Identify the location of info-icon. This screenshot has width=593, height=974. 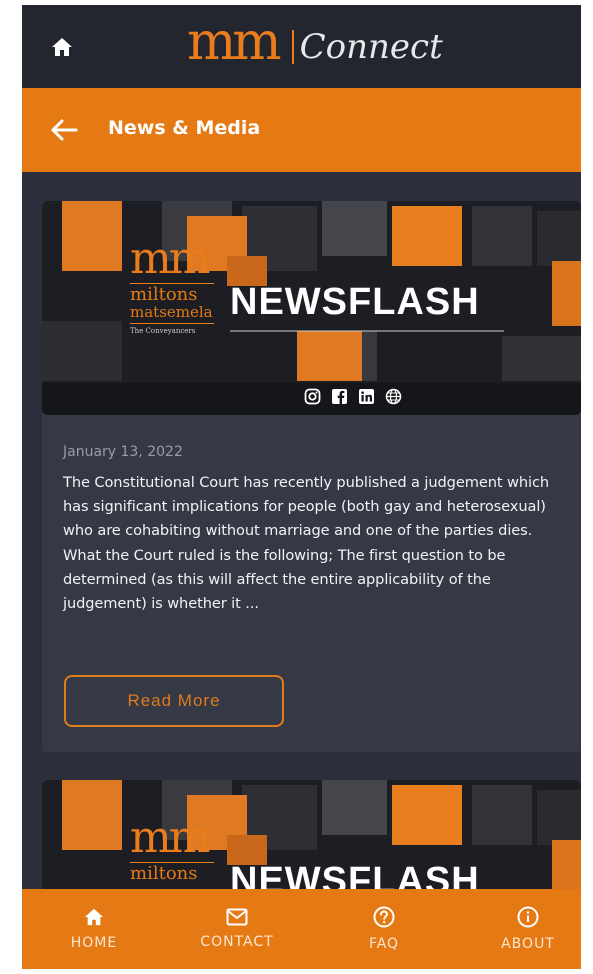
(528, 917).